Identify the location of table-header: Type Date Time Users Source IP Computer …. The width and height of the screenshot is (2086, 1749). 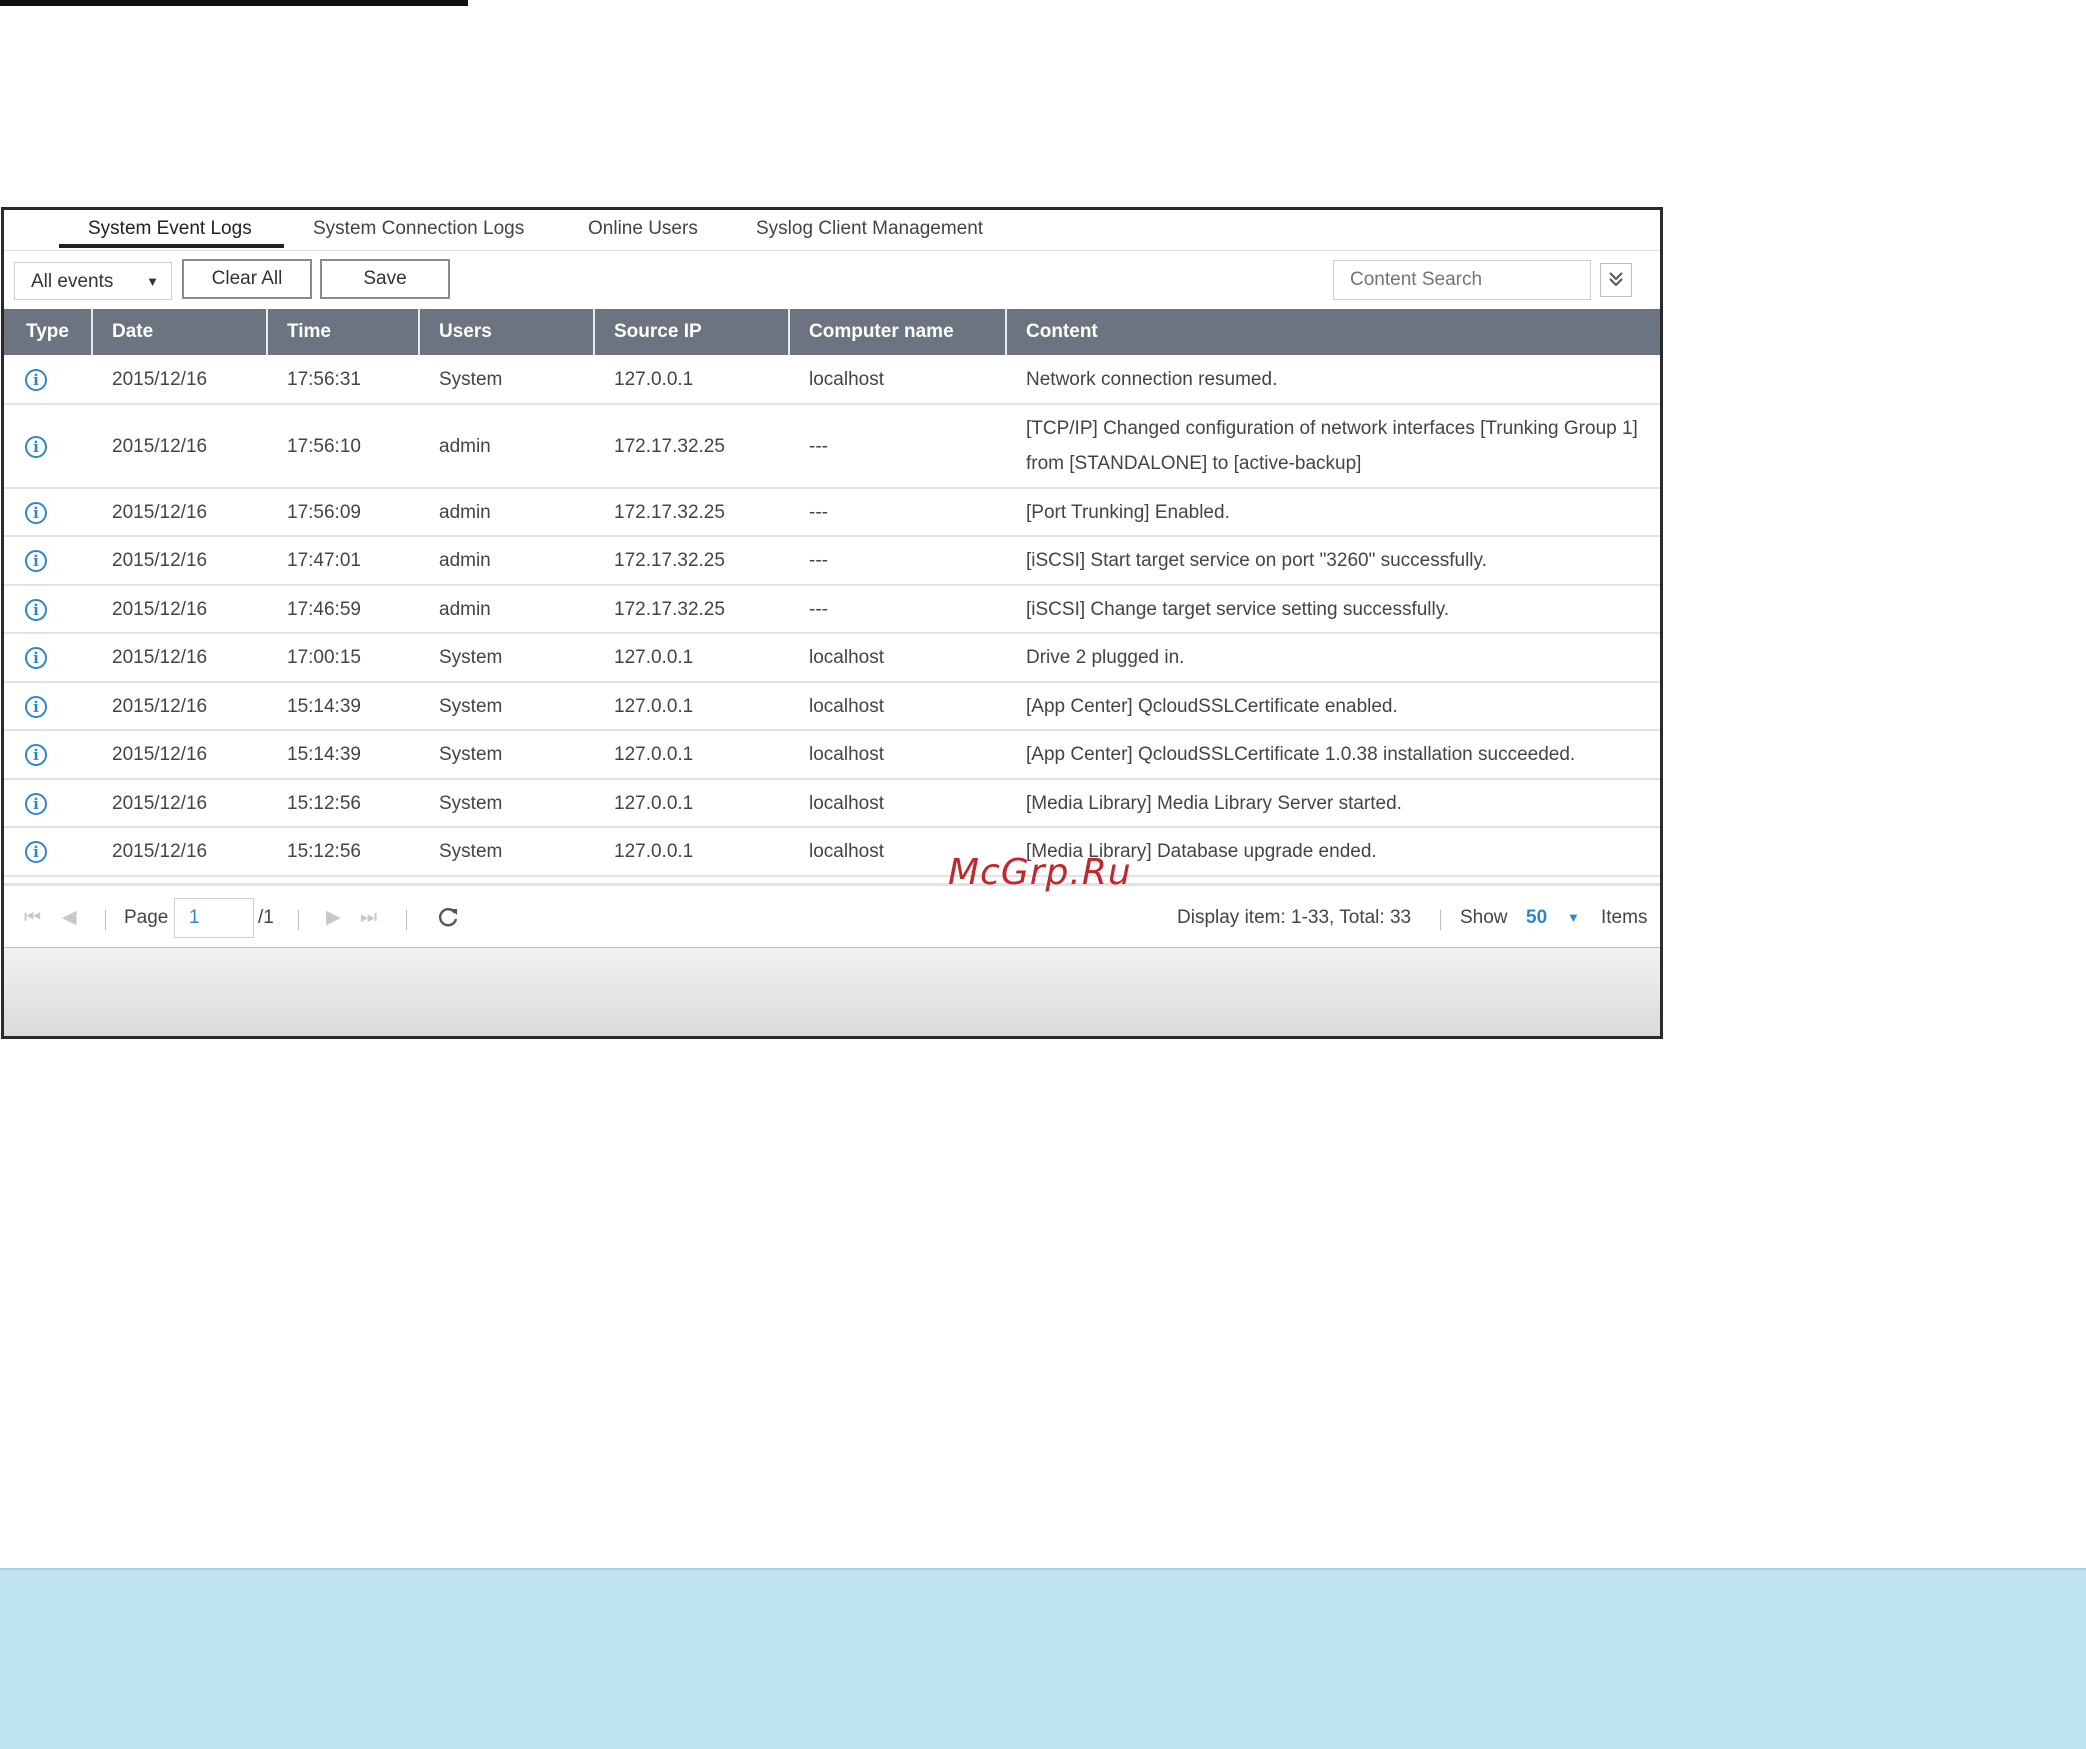
(832, 332).